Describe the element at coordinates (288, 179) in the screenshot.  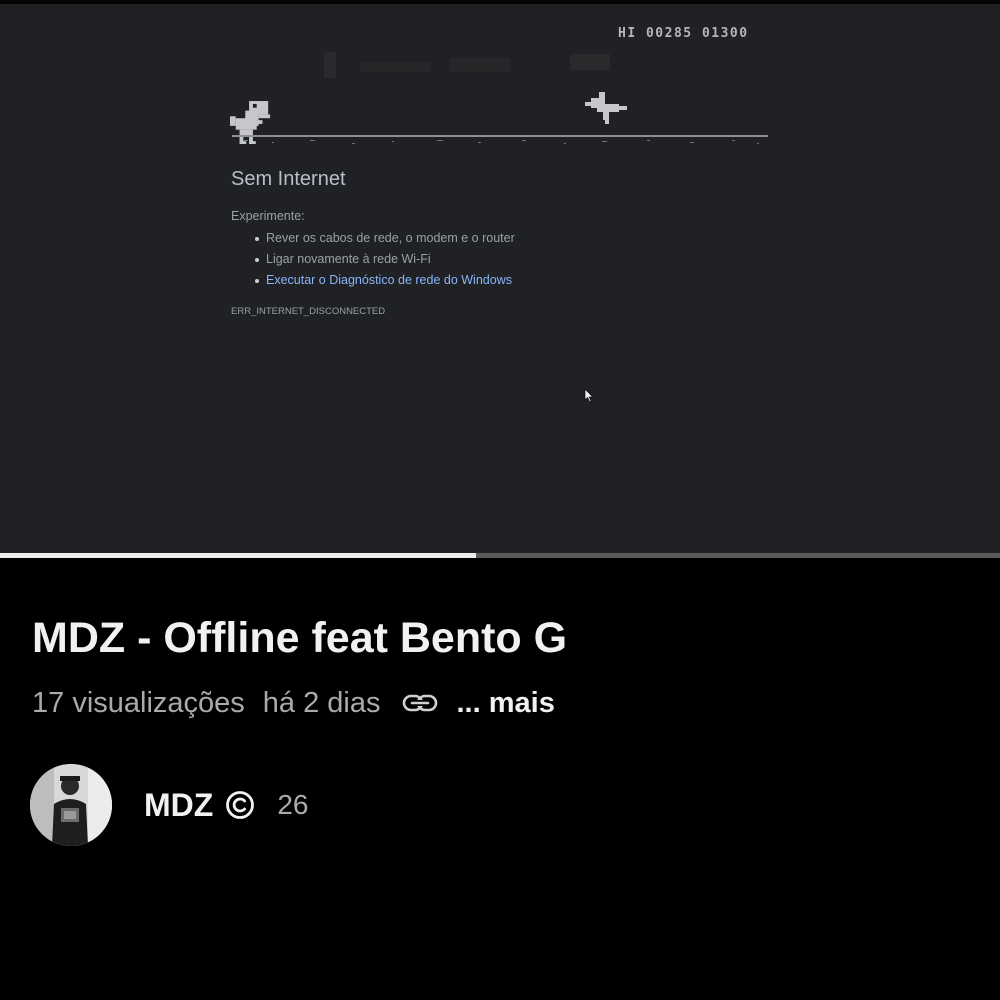
I see `error-title: Sem Internet` at that location.